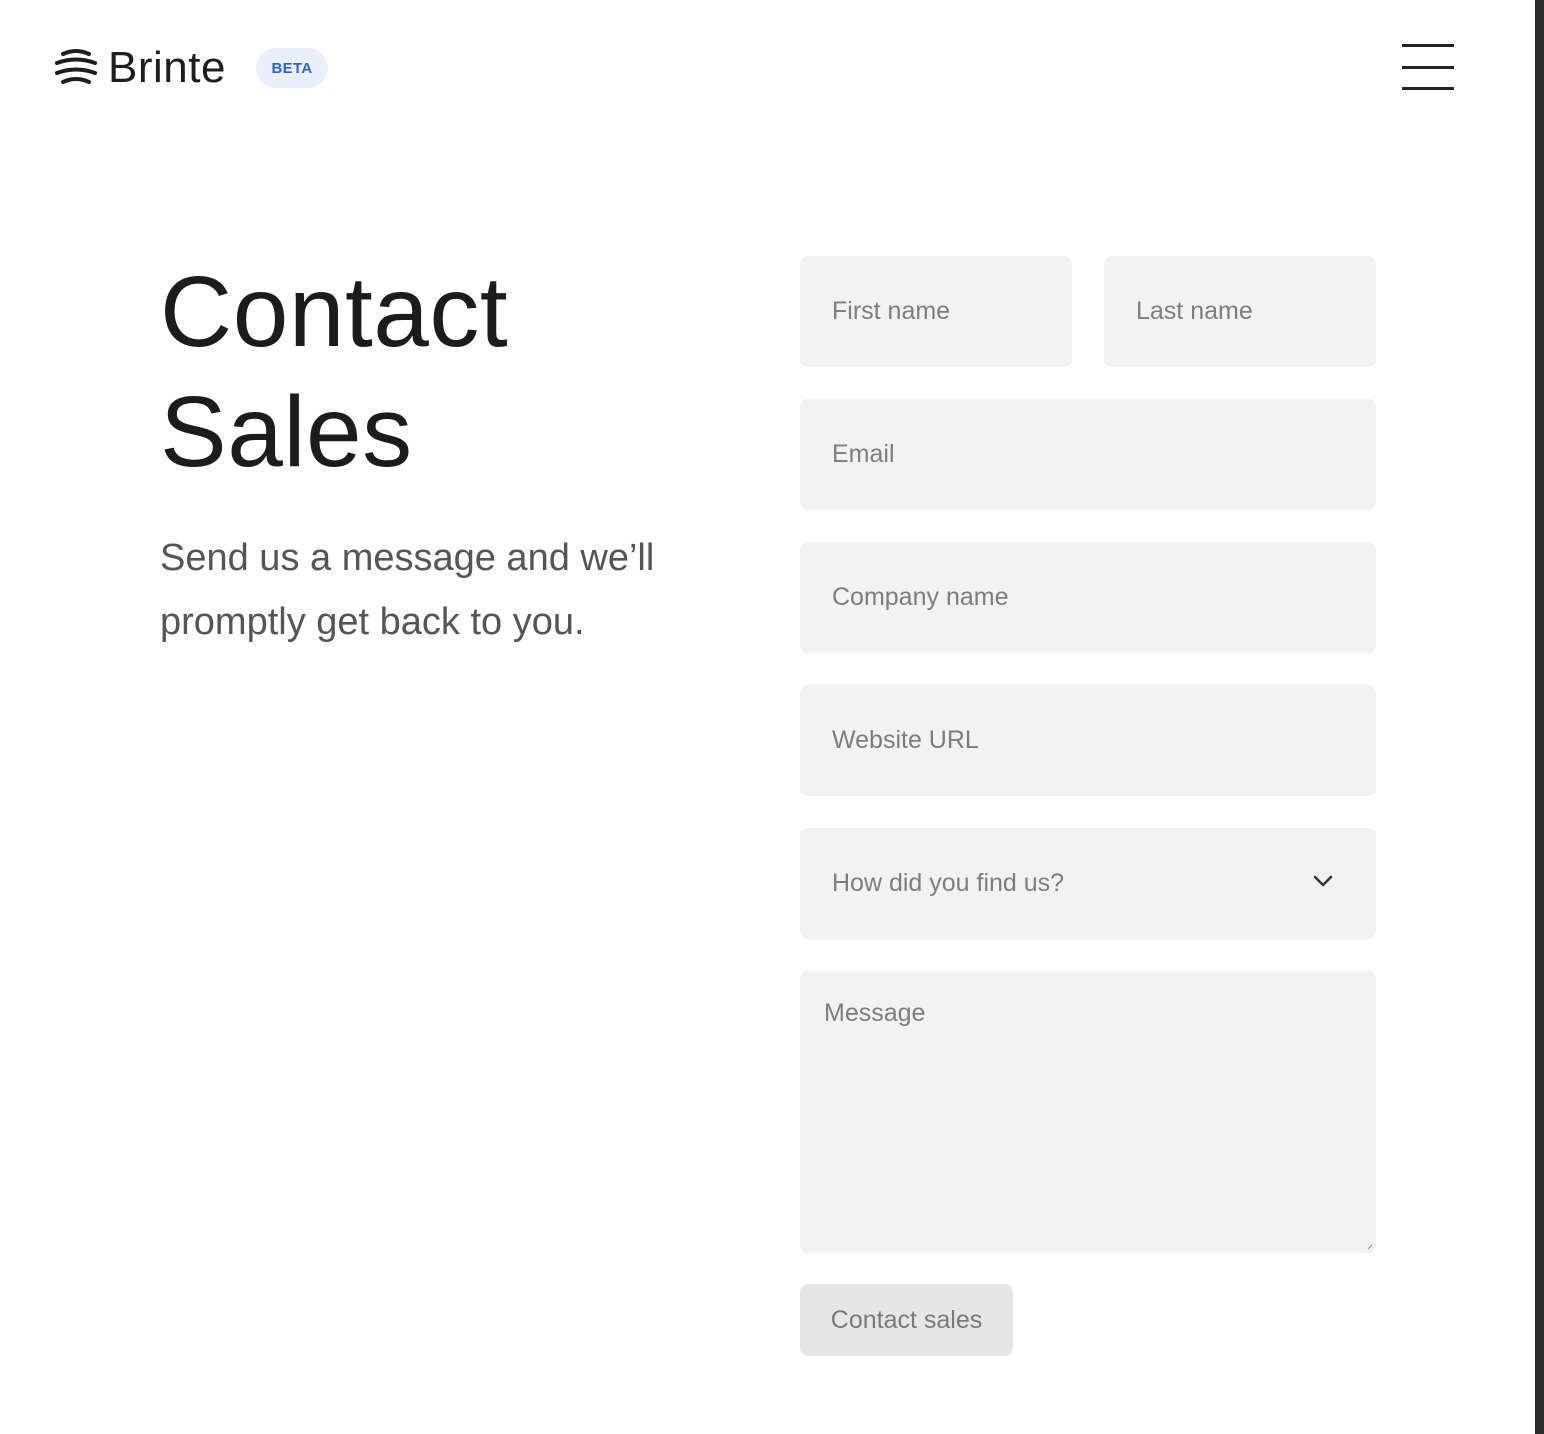 This screenshot has height=1434, width=1544. I want to click on message-textarea: Message, so click(1088, 1112).